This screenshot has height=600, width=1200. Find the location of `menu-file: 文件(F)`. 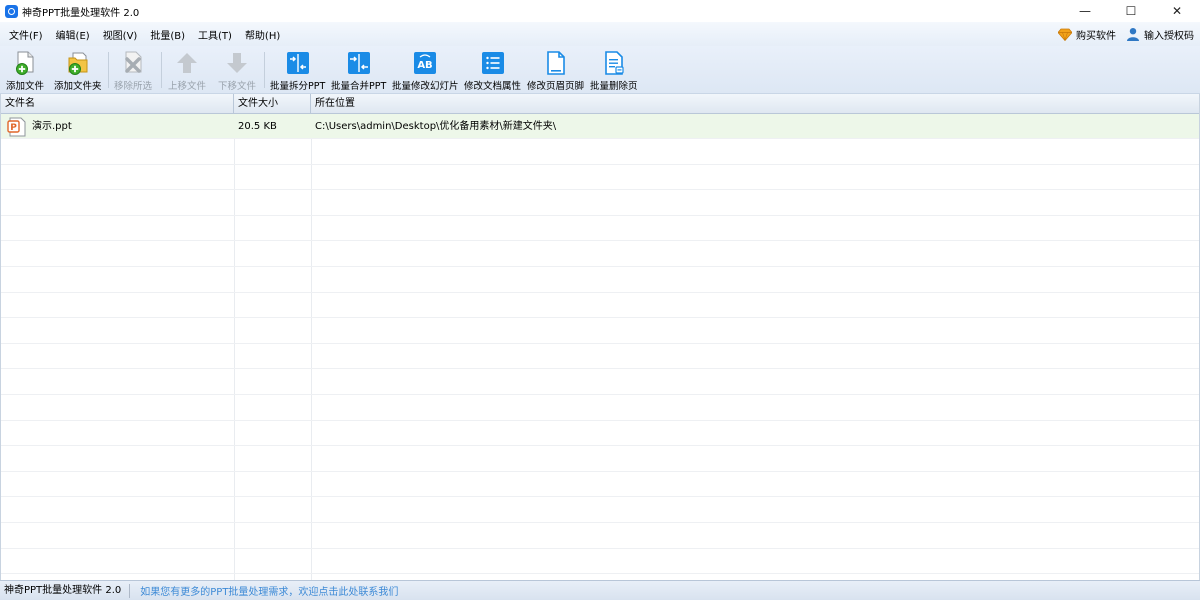

menu-file: 文件(F) is located at coordinates (26, 34).